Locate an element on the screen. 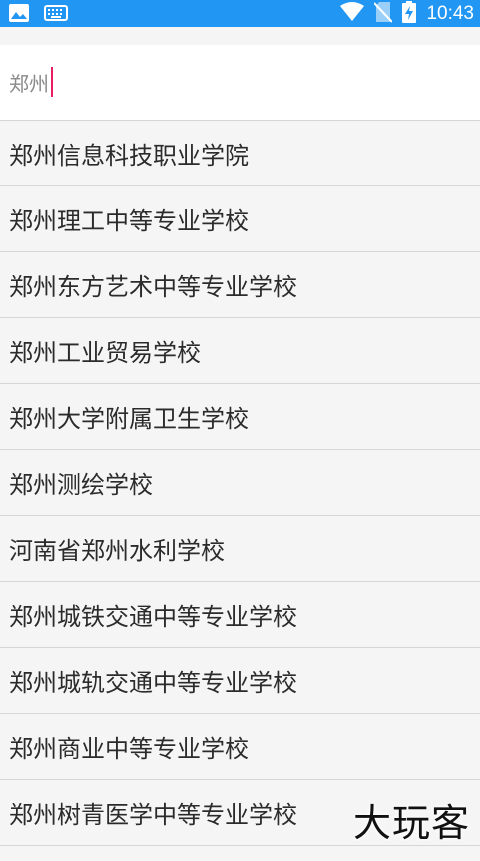  list-item: 郑州信息科技职业学院 is located at coordinates (240, 153).